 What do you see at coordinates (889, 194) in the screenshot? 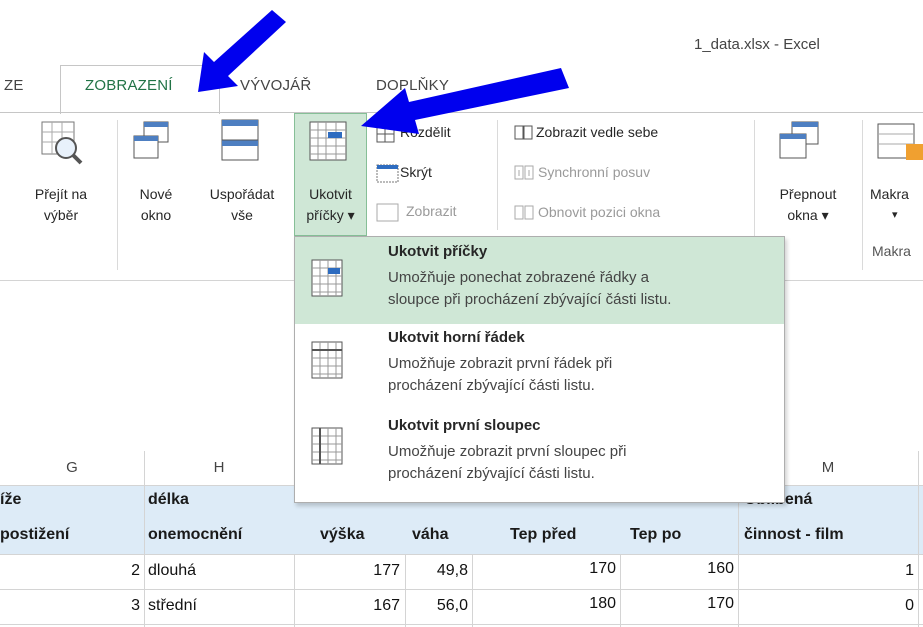
I see `macros-label-1: Makra` at bounding box center [889, 194].